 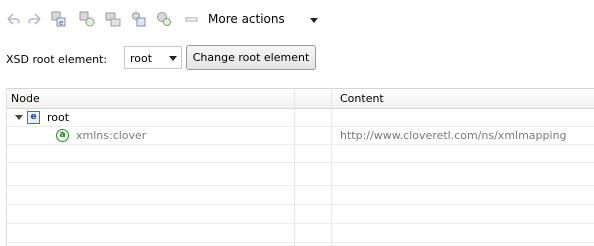 What do you see at coordinates (61, 23) in the screenshot?
I see `svg-text: e` at bounding box center [61, 23].